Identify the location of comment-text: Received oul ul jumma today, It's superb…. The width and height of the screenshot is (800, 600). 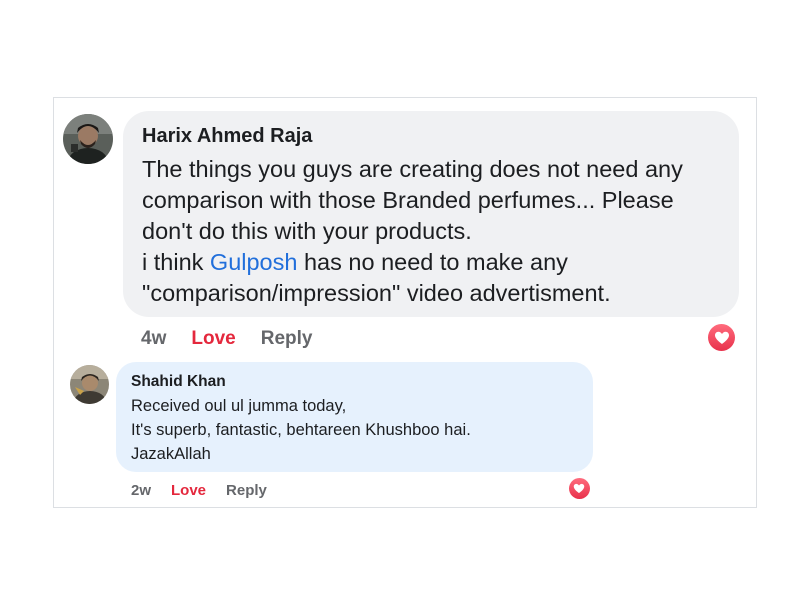
(354, 430).